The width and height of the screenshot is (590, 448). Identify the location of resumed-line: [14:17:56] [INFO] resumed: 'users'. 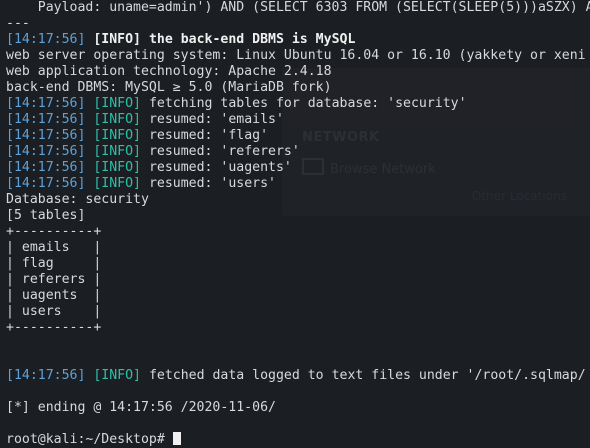
(298, 184).